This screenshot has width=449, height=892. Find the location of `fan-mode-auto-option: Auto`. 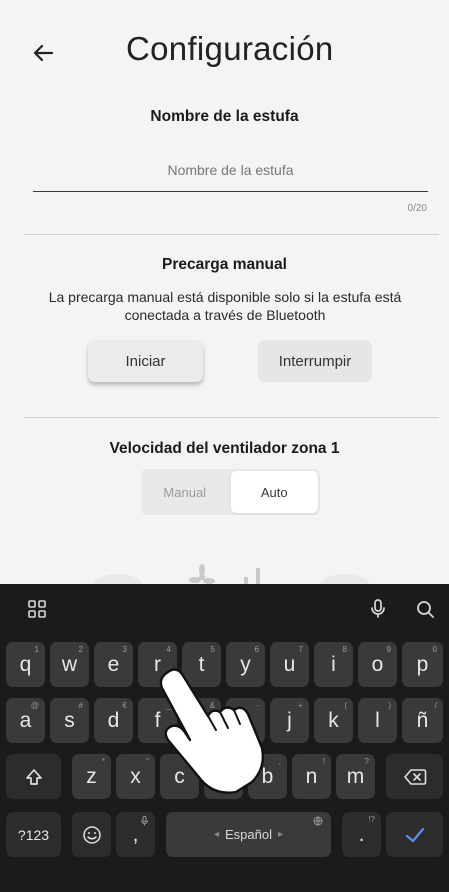

fan-mode-auto-option: Auto is located at coordinates (274, 492).